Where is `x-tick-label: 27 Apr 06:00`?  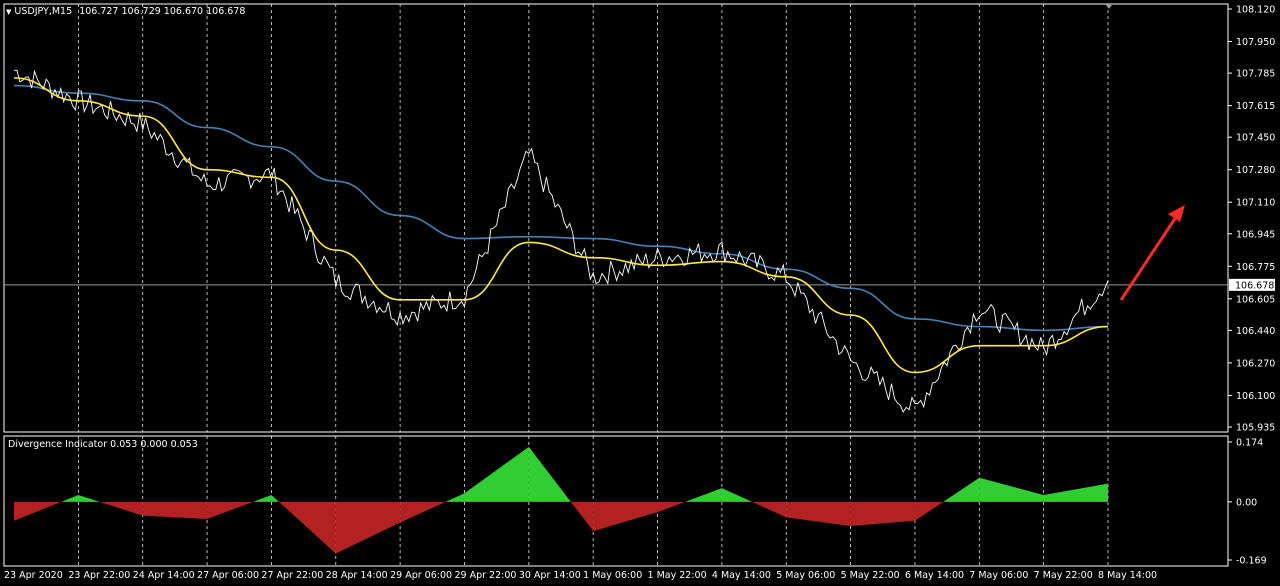
x-tick-label: 27 Apr 06:00 is located at coordinates (228, 575).